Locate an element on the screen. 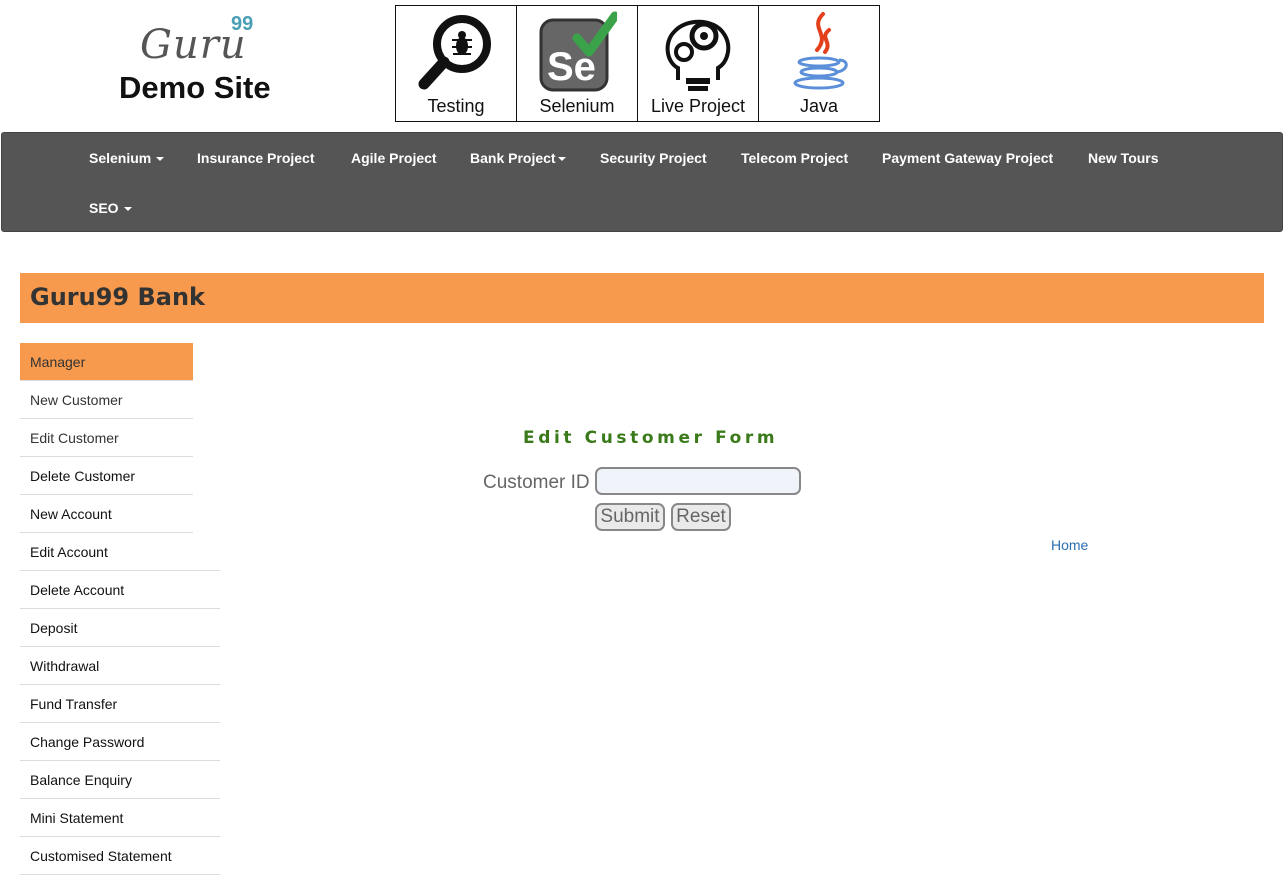 This screenshot has height=876, width=1284. sidebar-item-manager: Manager is located at coordinates (106, 362).